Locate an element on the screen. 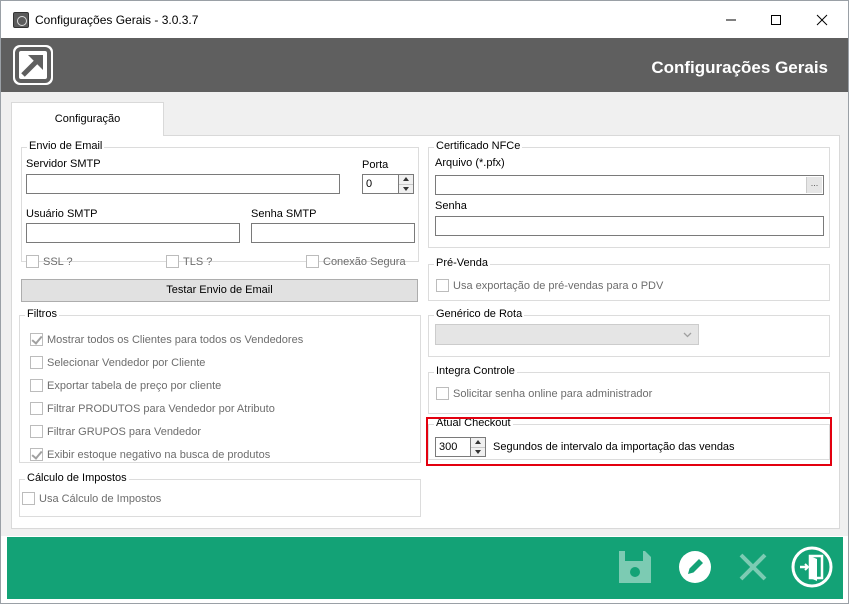  close-icon is located at coordinates (822, 19).